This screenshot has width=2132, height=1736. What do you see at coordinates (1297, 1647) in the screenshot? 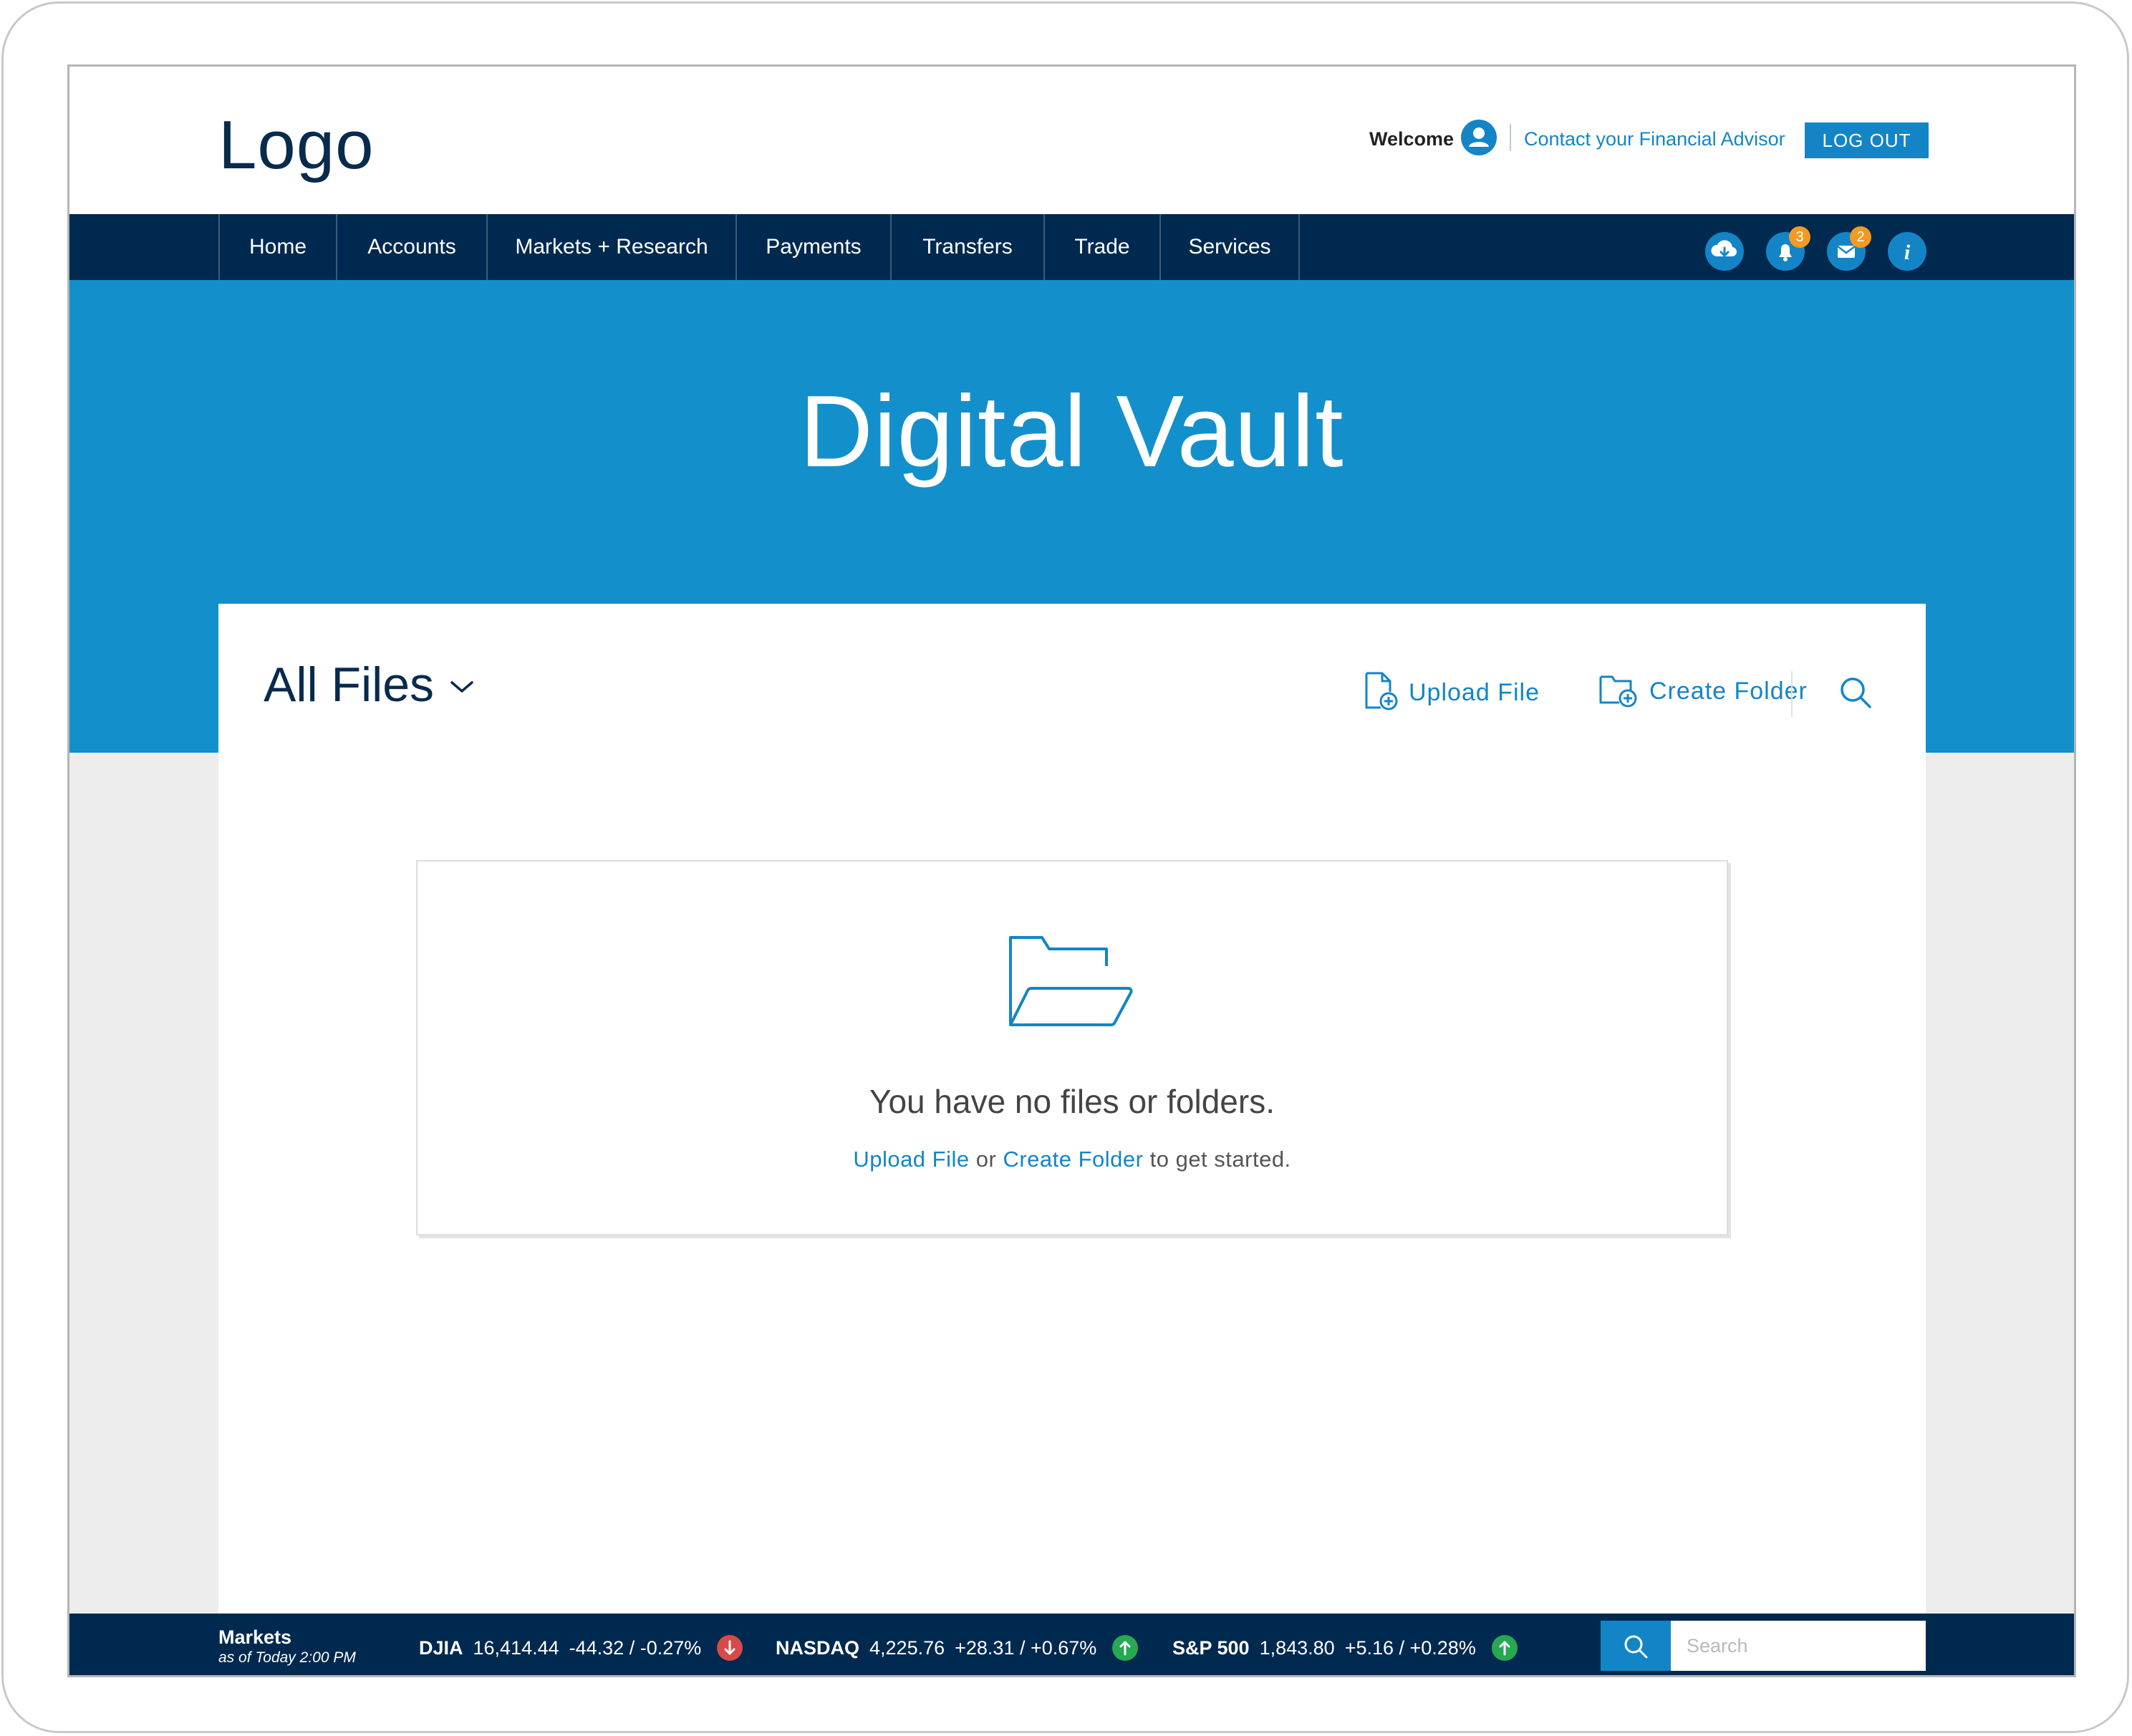
I see `ticker-value: 1,843.80` at bounding box center [1297, 1647].